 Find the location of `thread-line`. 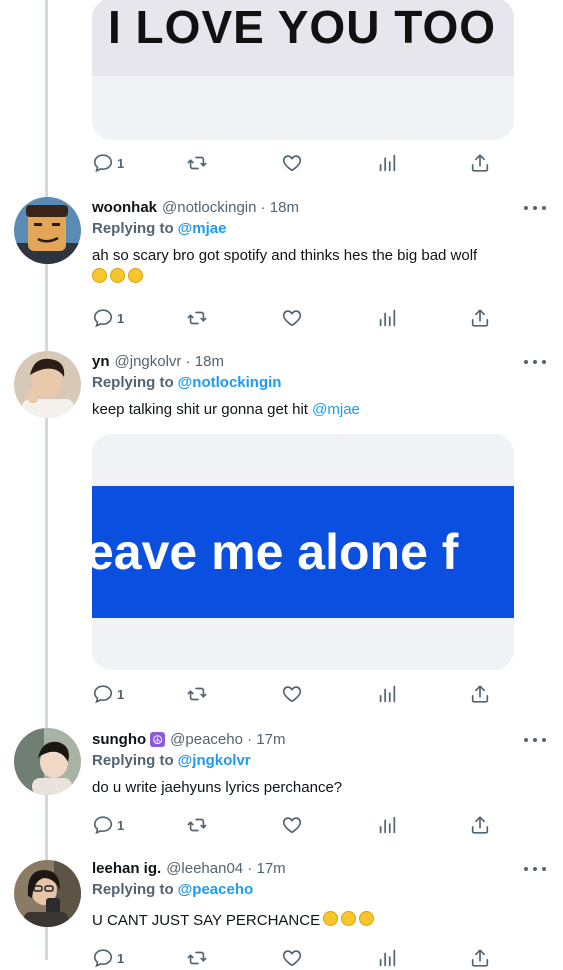

thread-line is located at coordinates (46, 480).